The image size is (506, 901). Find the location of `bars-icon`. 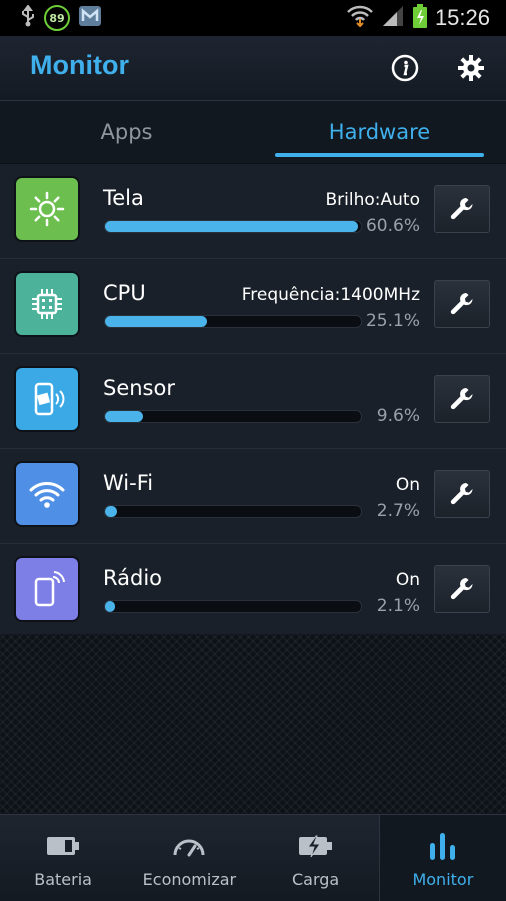

bars-icon is located at coordinates (443, 846).